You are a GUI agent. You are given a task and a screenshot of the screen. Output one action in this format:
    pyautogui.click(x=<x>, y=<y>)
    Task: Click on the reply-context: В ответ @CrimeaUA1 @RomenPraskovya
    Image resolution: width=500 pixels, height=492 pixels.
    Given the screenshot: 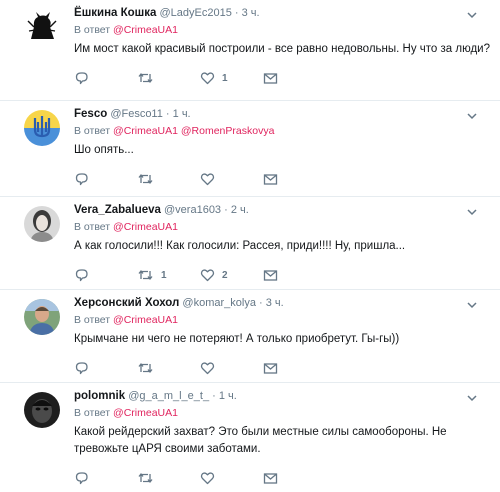 What is the action you would take?
    pyautogui.click(x=282, y=131)
    